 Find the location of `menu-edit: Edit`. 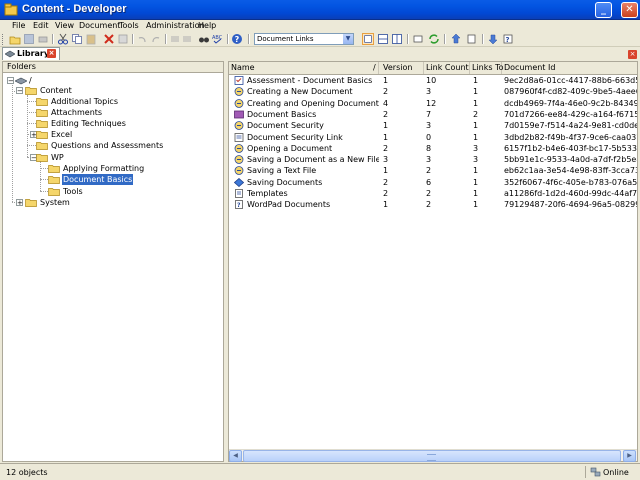

menu-edit: Edit is located at coordinates (41, 26).